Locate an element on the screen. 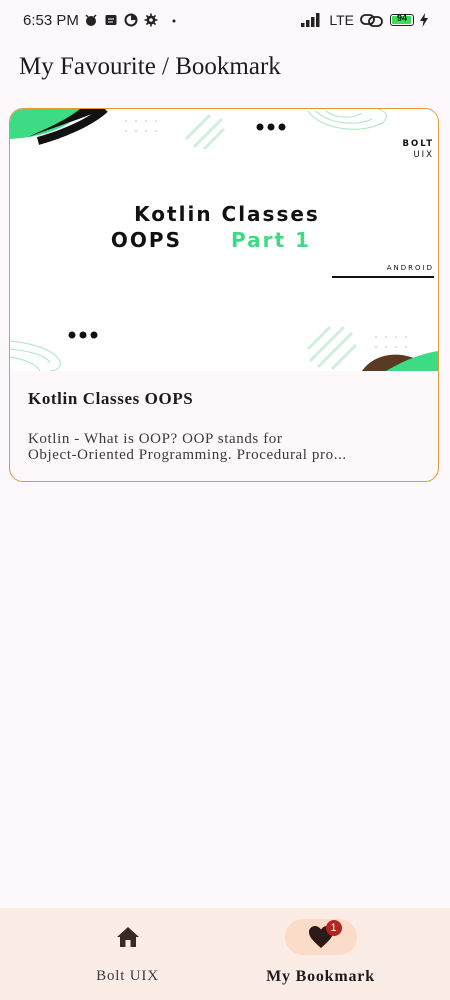  battery-indicator: 94 is located at coordinates (402, 19).